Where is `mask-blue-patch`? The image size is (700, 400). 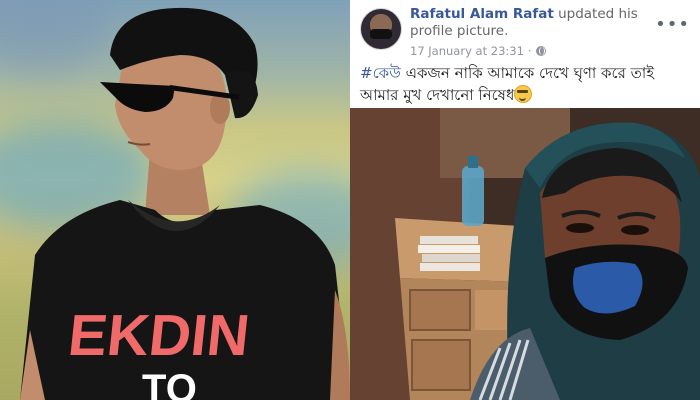 mask-blue-patch is located at coordinates (607, 287).